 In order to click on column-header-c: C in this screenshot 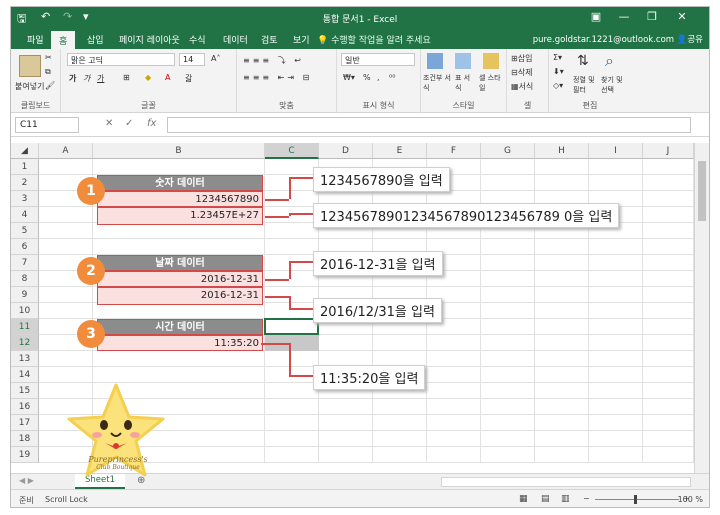, I will do `click(292, 151)`.